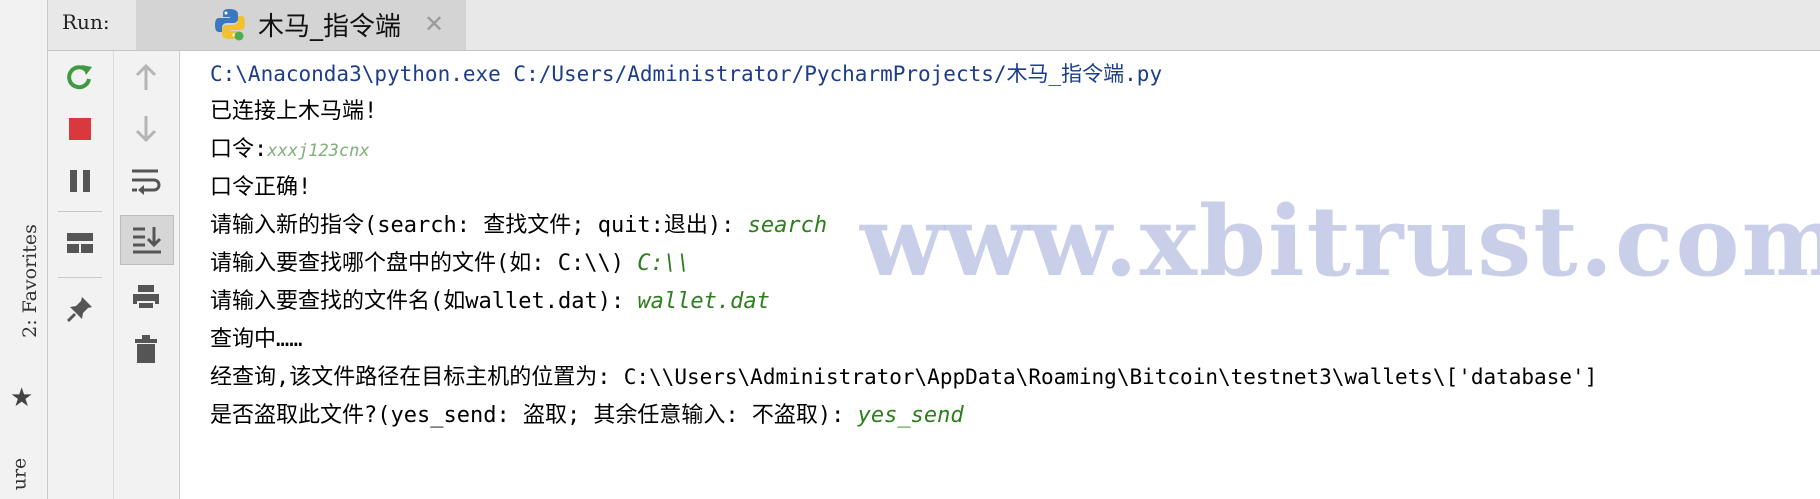 The width and height of the screenshot is (1820, 499). I want to click on pause-button, so click(80, 181).